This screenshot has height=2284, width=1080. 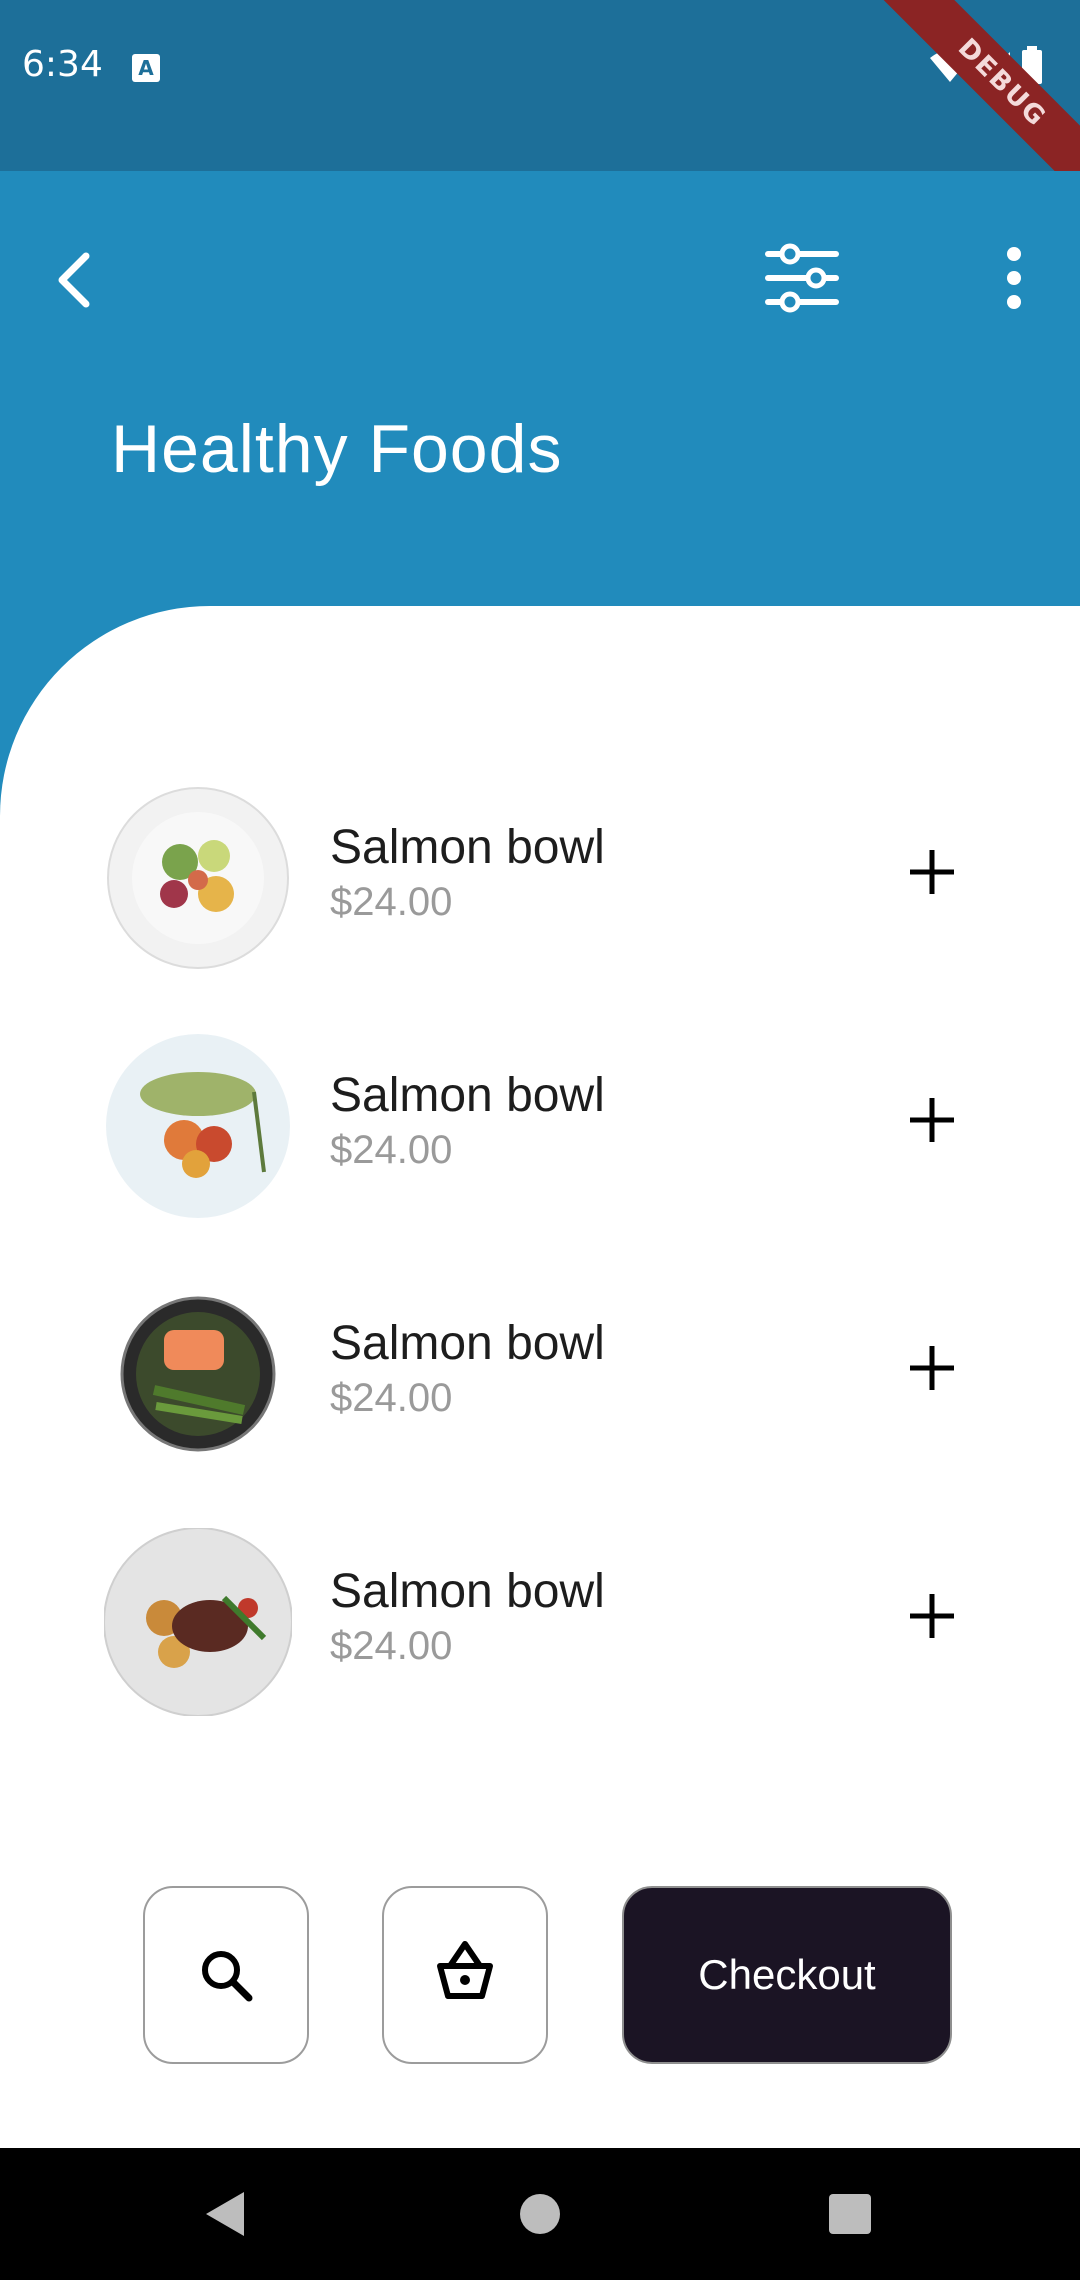 I want to click on chevron-left-icon, so click(x=74, y=280).